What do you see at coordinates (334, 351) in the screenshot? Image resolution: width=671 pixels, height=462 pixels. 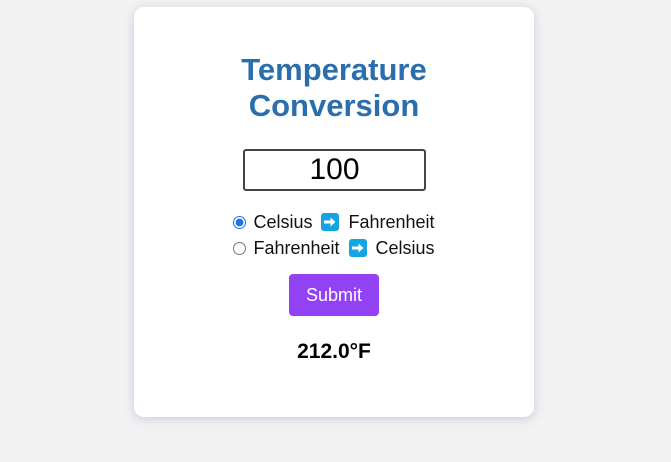 I see `conversion-result: 212.0°F` at bounding box center [334, 351].